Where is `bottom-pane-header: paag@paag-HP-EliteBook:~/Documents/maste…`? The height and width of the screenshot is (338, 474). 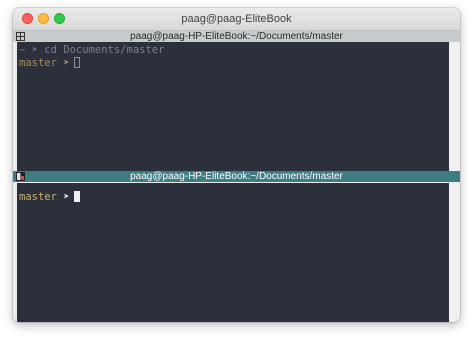
bottom-pane-header: paag@paag-HP-EliteBook:~/Documents/maste… is located at coordinates (236, 176).